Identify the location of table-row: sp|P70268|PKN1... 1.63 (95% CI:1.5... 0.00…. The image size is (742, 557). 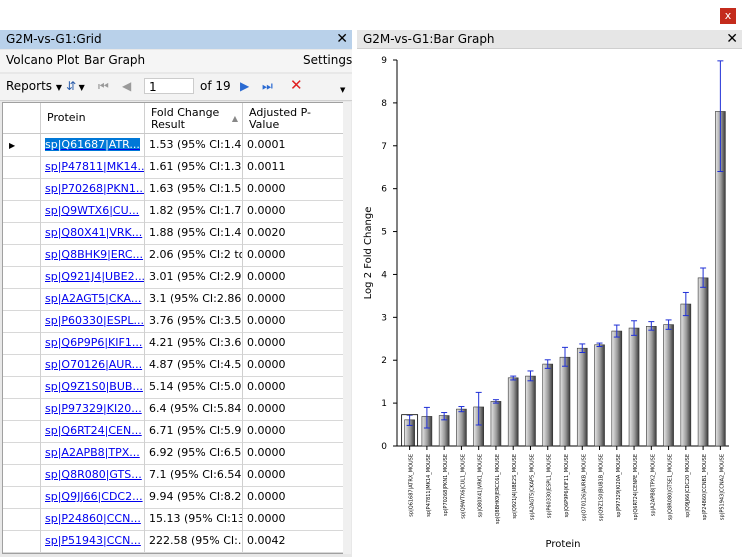
(173, 189).